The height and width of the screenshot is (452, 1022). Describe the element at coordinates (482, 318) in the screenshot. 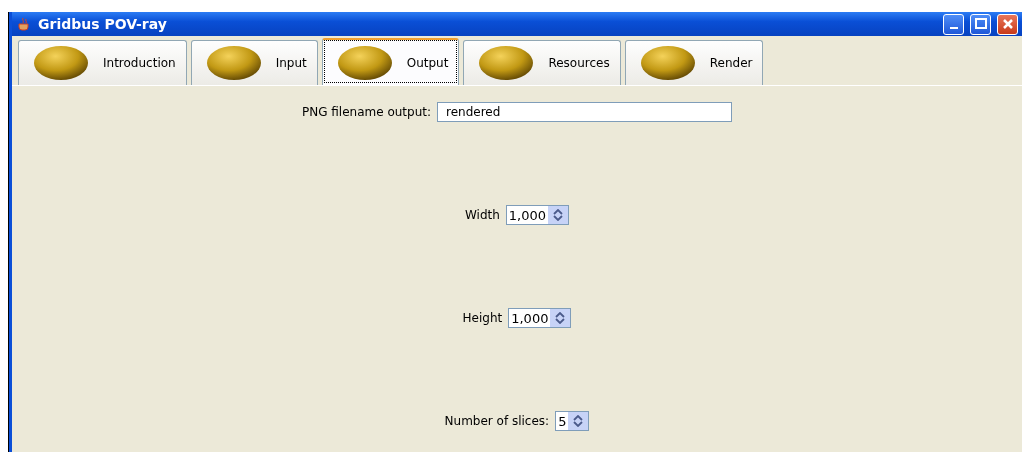

I see `field-label: Height` at that location.